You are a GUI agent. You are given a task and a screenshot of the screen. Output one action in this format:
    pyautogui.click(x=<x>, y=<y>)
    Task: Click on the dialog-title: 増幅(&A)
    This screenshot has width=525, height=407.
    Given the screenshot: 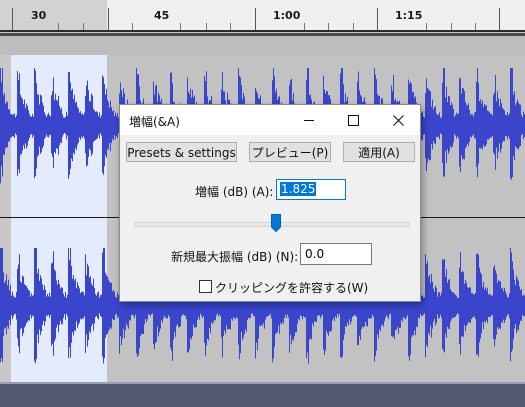 What is the action you would take?
    pyautogui.click(x=154, y=122)
    